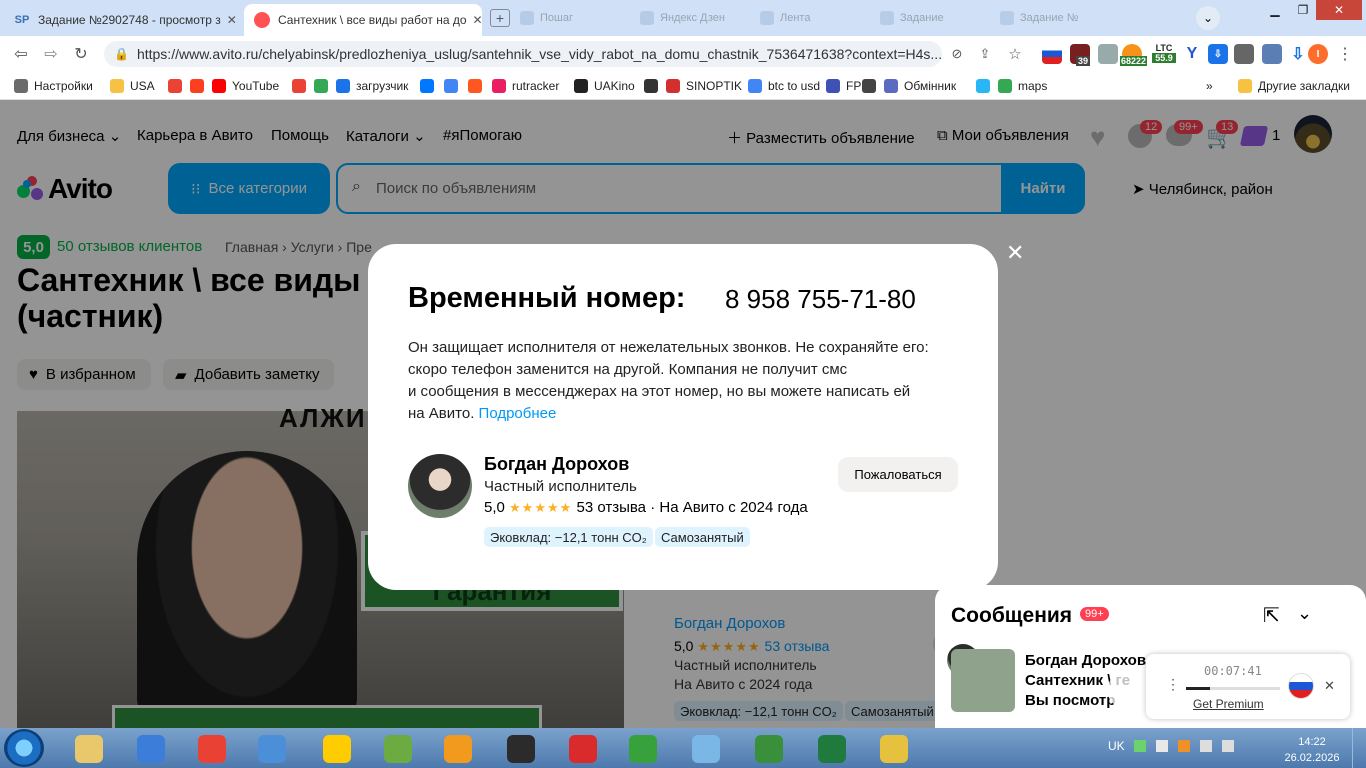 The height and width of the screenshot is (768, 1366). What do you see at coordinates (1192, 54) in the screenshot?
I see `vpn-icon: Y` at bounding box center [1192, 54].